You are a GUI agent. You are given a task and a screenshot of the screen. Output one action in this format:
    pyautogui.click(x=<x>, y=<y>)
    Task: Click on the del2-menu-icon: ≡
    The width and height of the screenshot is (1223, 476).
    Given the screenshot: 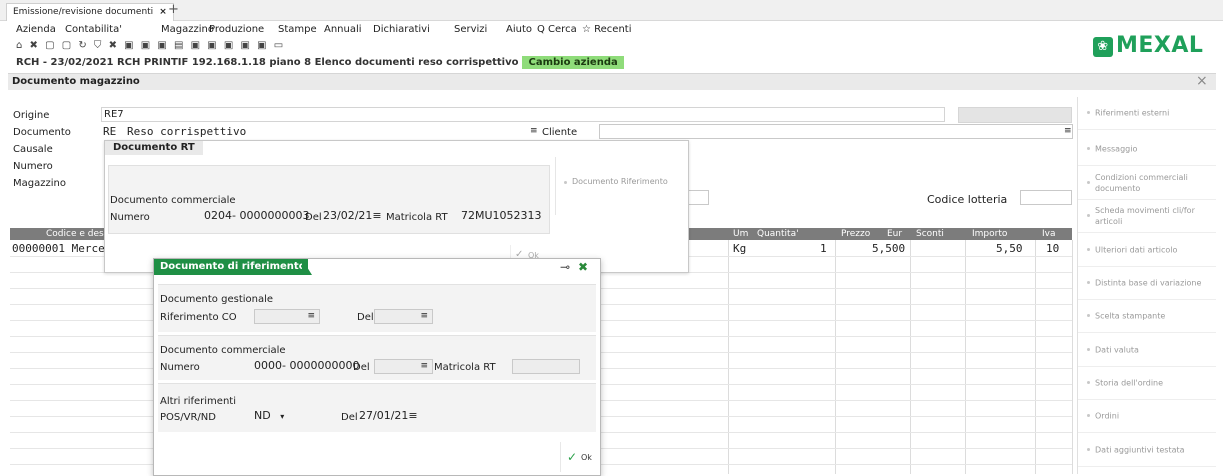 What is the action you would take?
    pyautogui.click(x=424, y=366)
    